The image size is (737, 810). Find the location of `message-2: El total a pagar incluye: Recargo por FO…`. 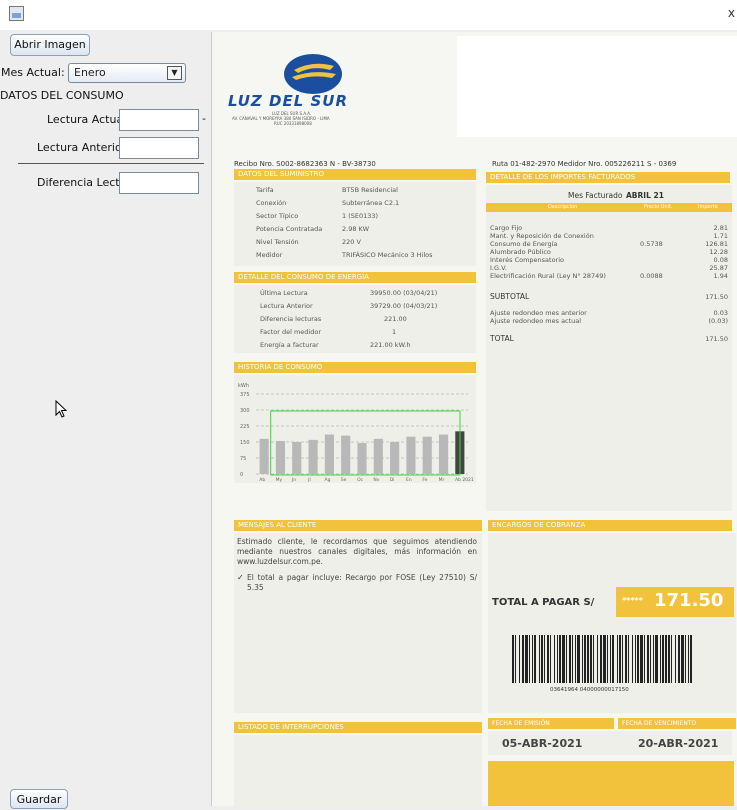

message-2: El total a pagar incluye: Recargo por FO… is located at coordinates (362, 582).